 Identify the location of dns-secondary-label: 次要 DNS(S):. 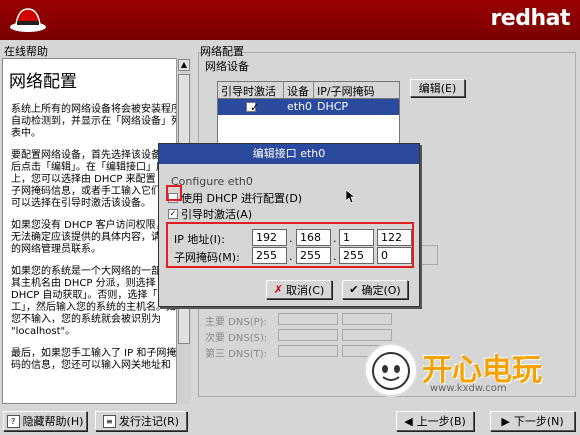
(236, 338).